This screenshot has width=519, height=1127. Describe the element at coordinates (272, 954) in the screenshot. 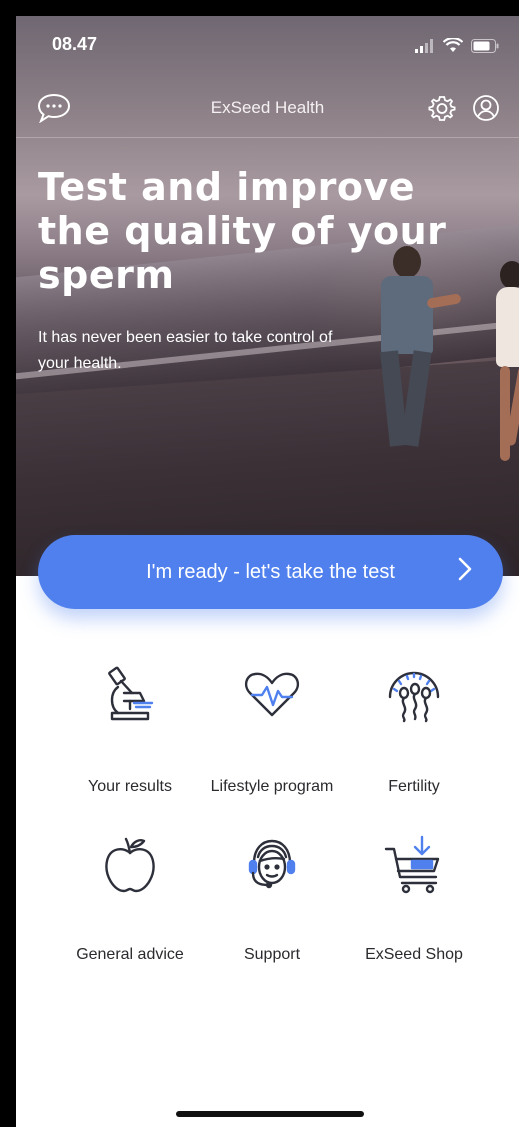

I see `tile-label: Support` at that location.